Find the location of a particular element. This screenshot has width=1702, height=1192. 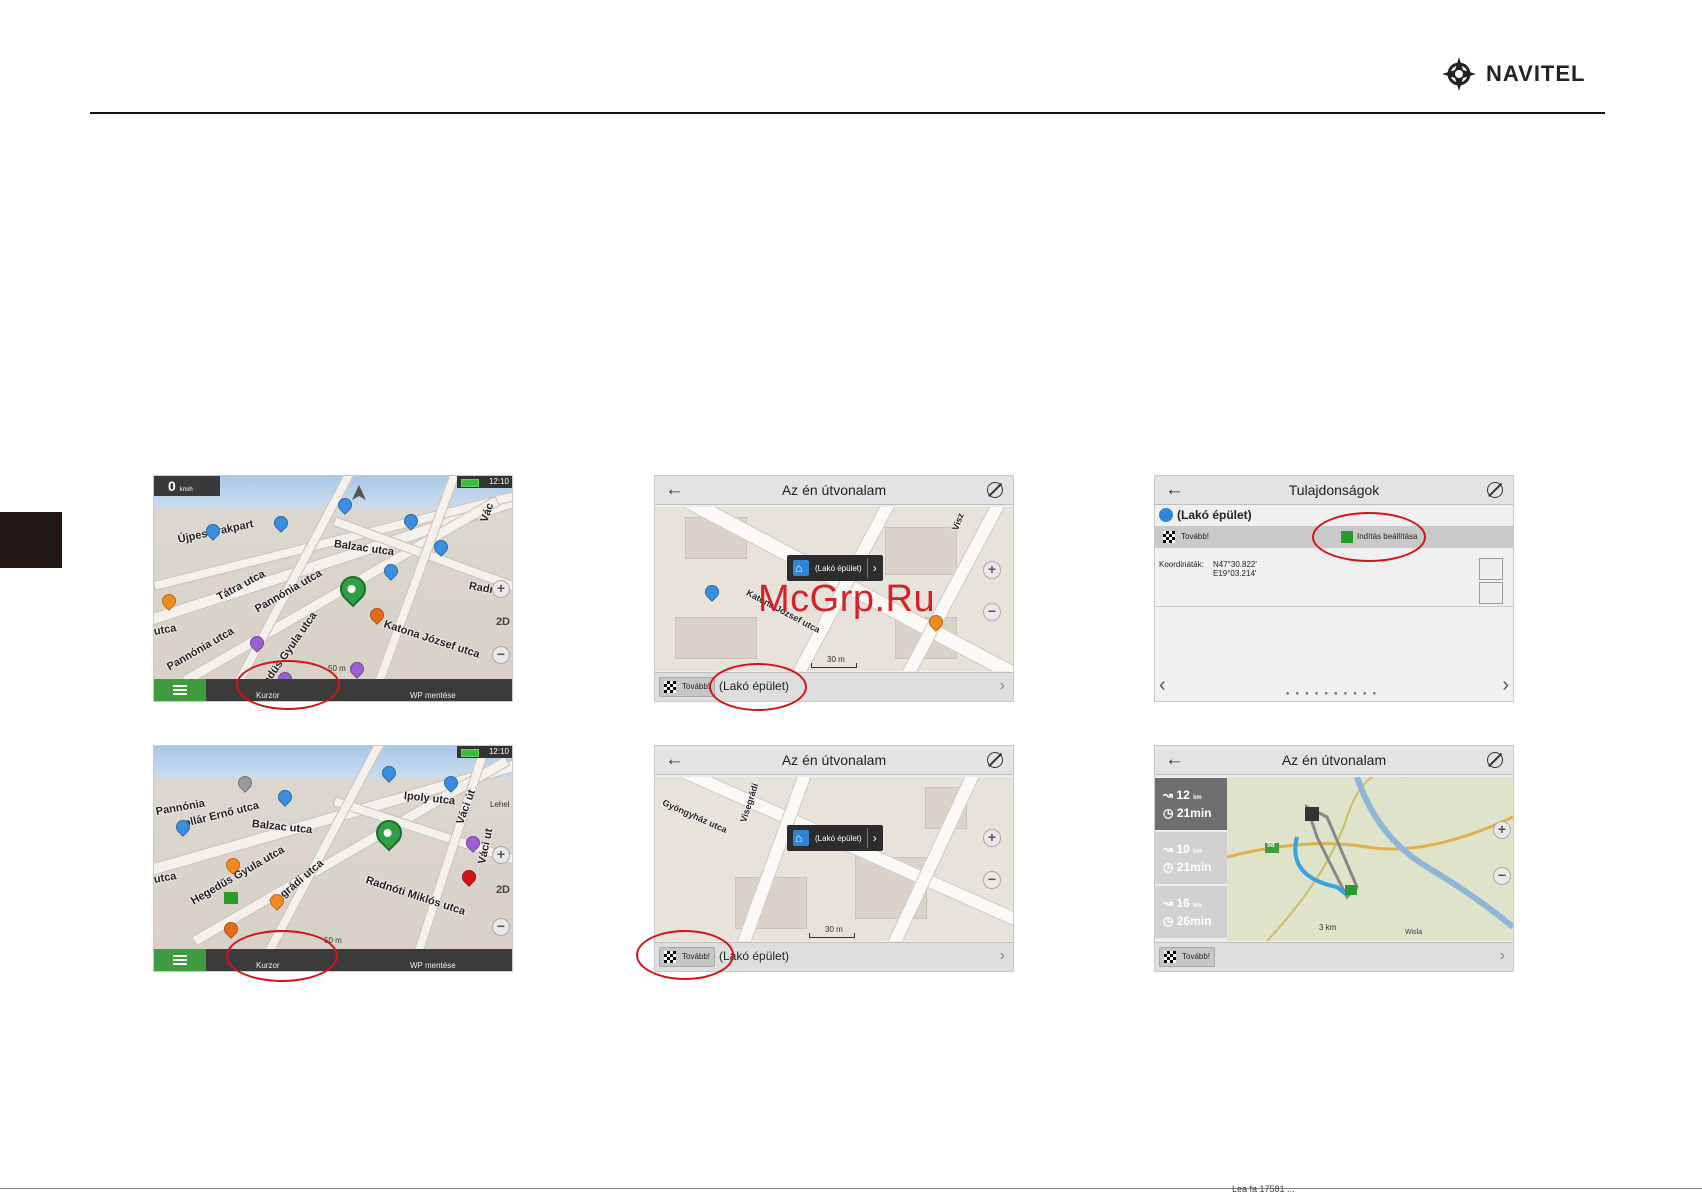

brand-name: NAVITEL is located at coordinates (1536, 73).